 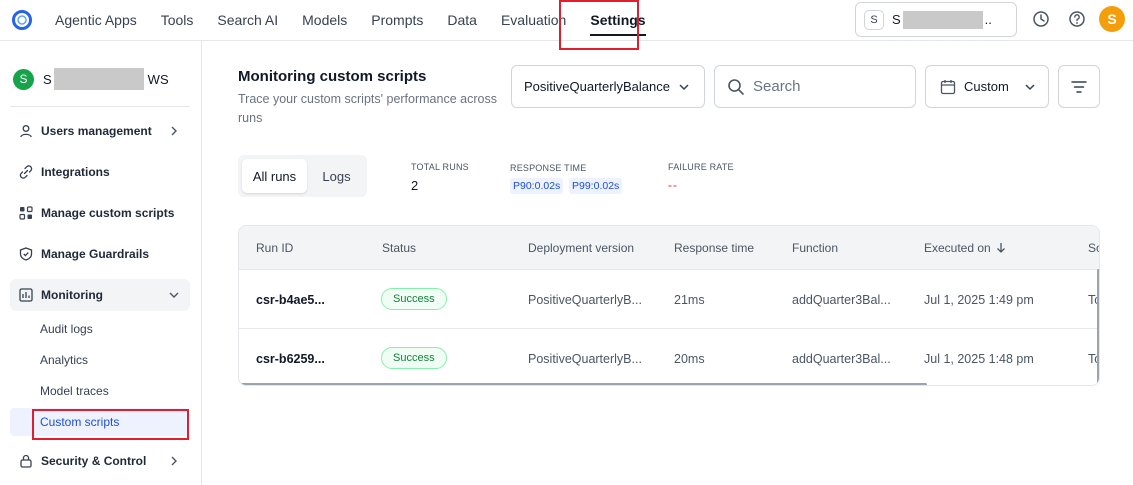 I want to click on horizontal-scrollbar, so click(x=584, y=384).